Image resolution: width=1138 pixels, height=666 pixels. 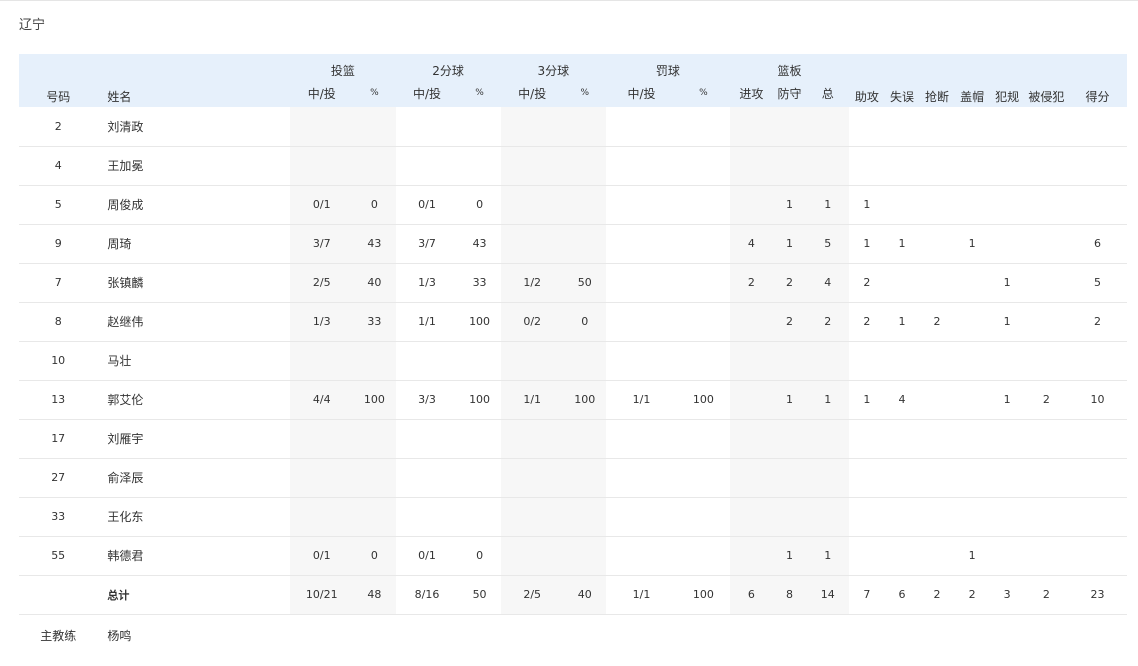 What do you see at coordinates (58, 635) in the screenshot?
I see `coach-label: 主教练` at bounding box center [58, 635].